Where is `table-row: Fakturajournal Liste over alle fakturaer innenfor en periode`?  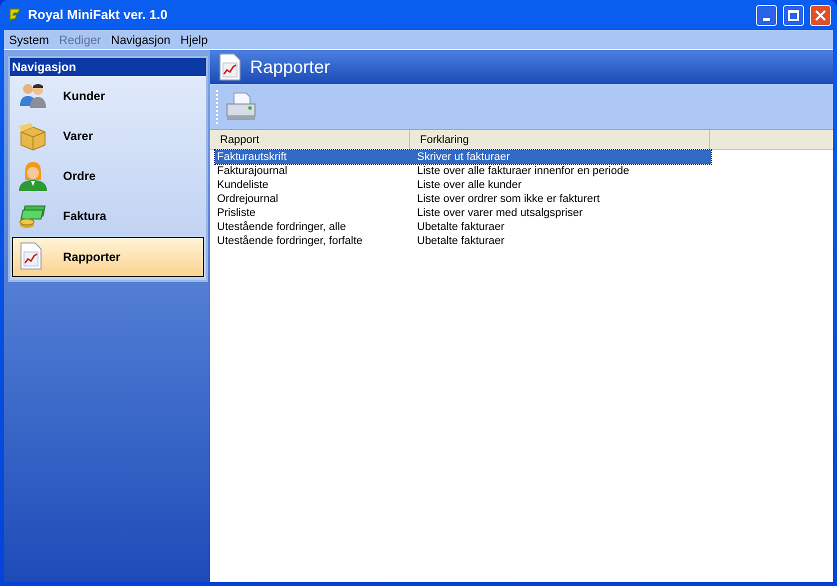
table-row: Fakturajournal Liste over alle fakturaer innenfor en periode is located at coordinates (463, 171).